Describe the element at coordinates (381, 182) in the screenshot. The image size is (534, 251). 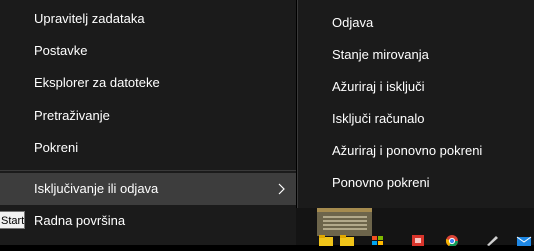
I see `submenu-item-label: Ponovno pokreni` at that location.